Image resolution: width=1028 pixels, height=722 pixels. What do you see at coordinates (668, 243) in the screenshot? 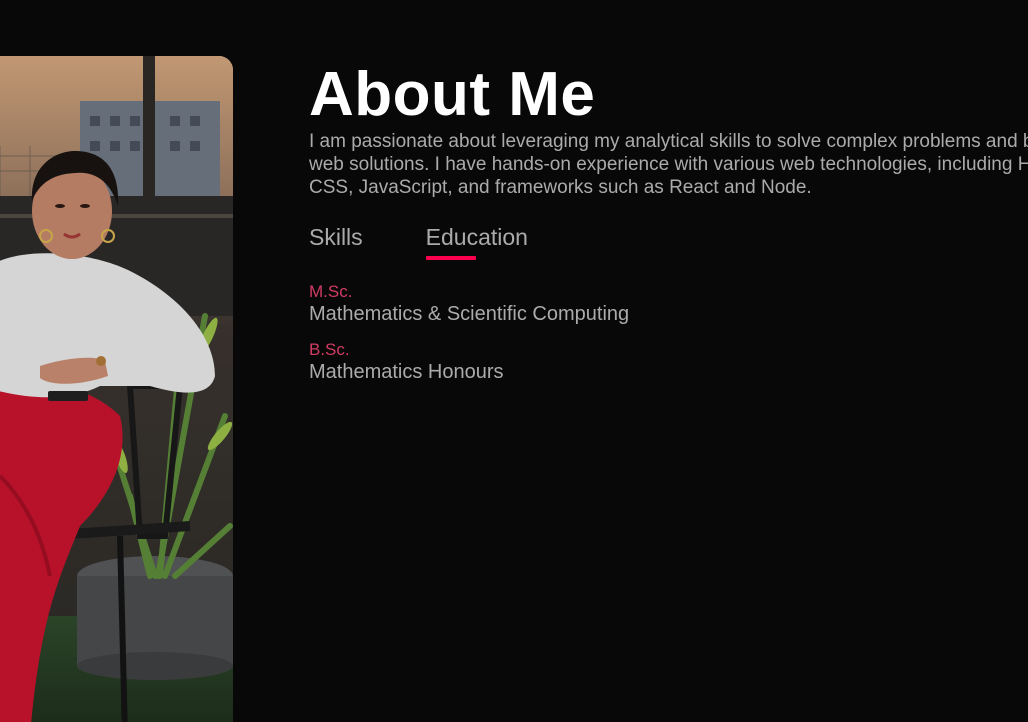
I see `tab-bar: Skills Education` at bounding box center [668, 243].